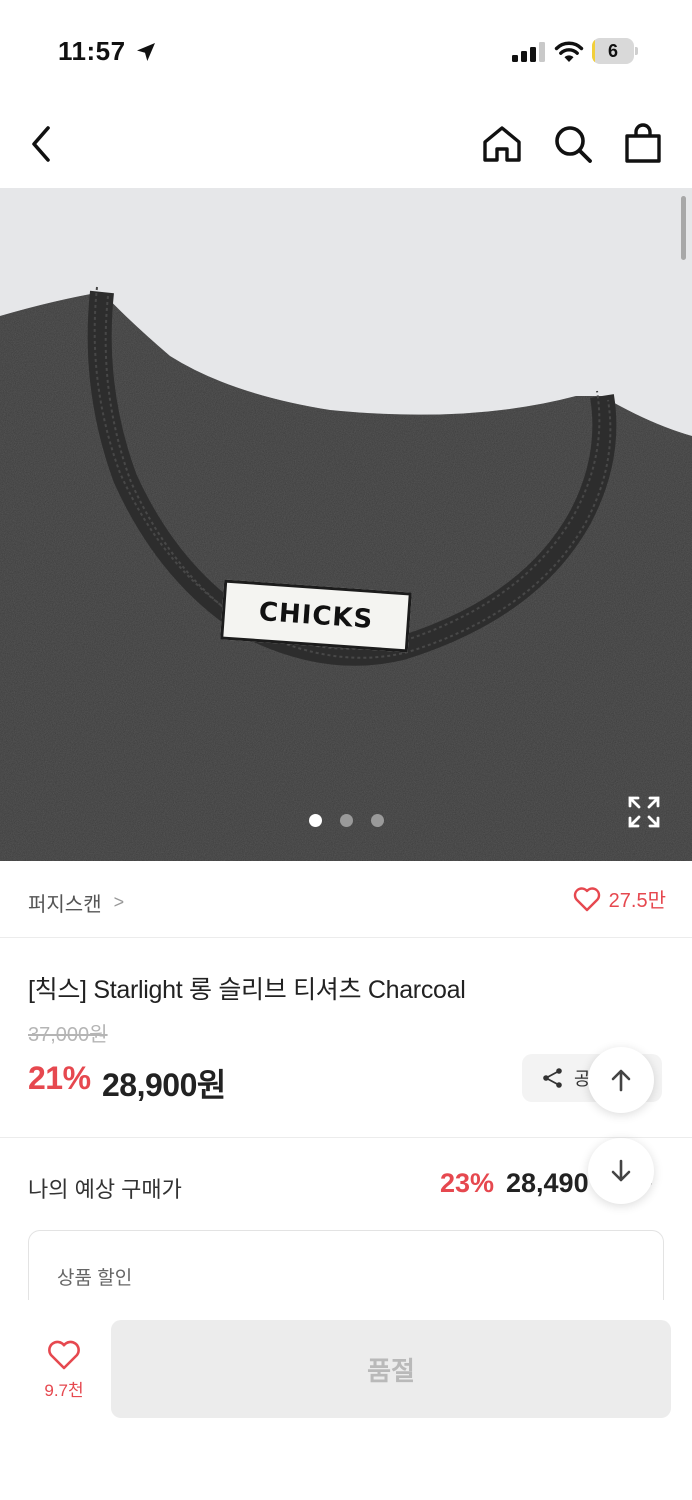 This screenshot has height=1500, width=692. I want to click on sale-price: 28,900원, so click(164, 1085).